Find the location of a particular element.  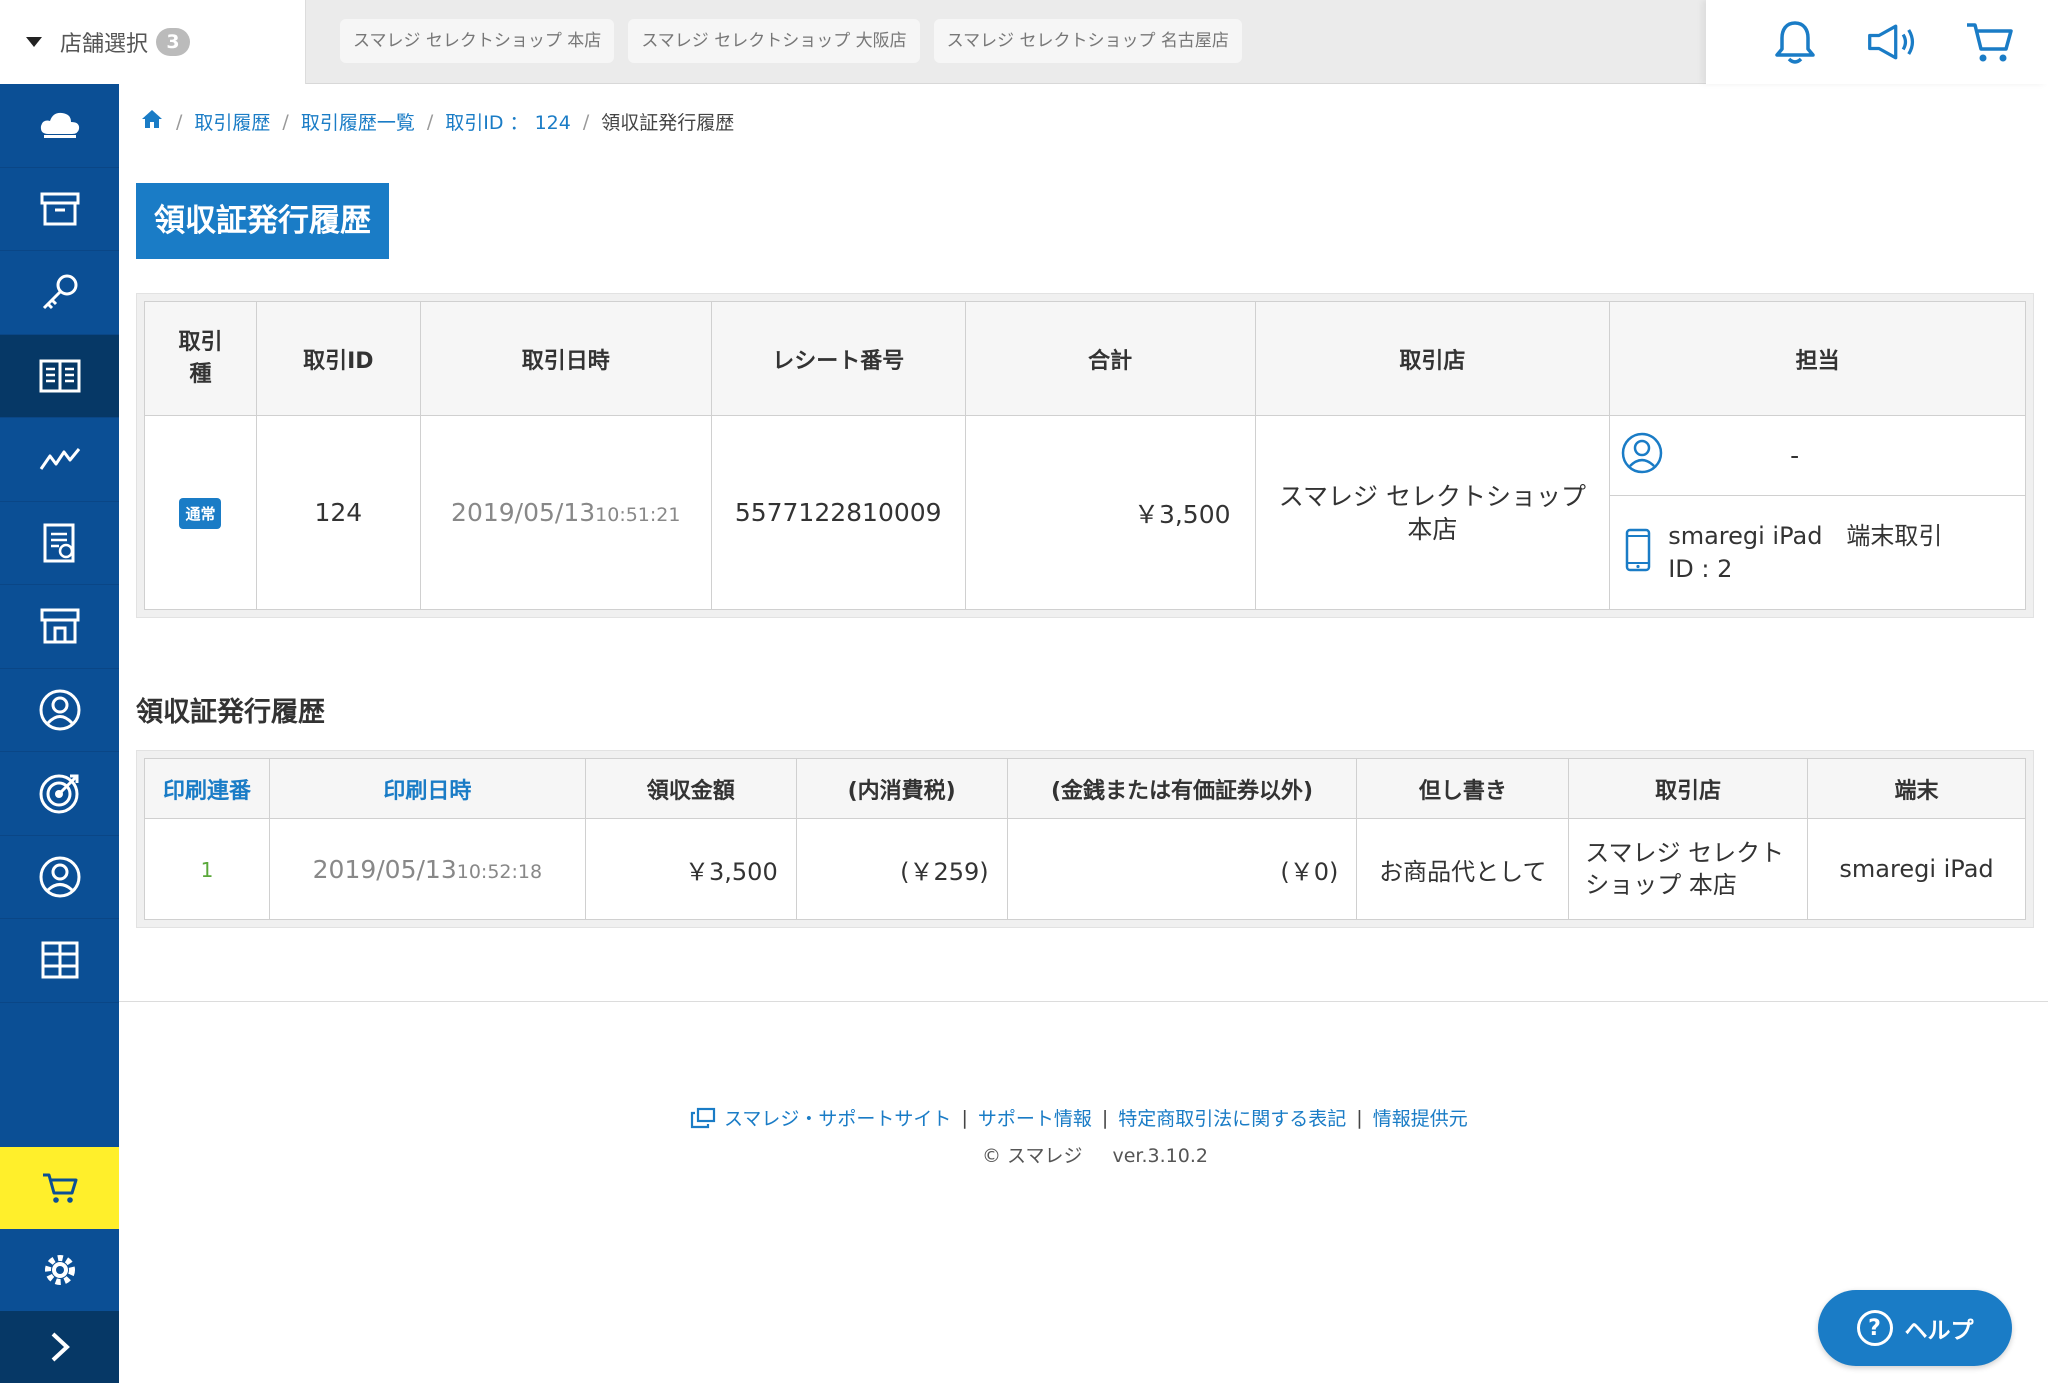

store-tab-osaka: スマレジ セレクトショップ 大阪店 is located at coordinates (774, 41).